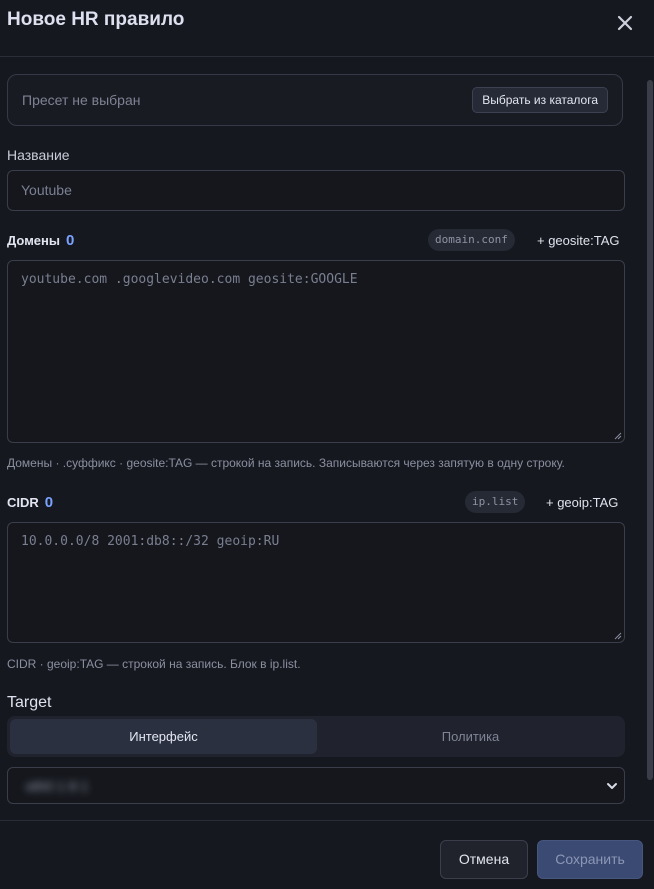 The image size is (654, 889). What do you see at coordinates (495, 502) in the screenshot?
I see `cidr-file-chip: ip.list` at bounding box center [495, 502].